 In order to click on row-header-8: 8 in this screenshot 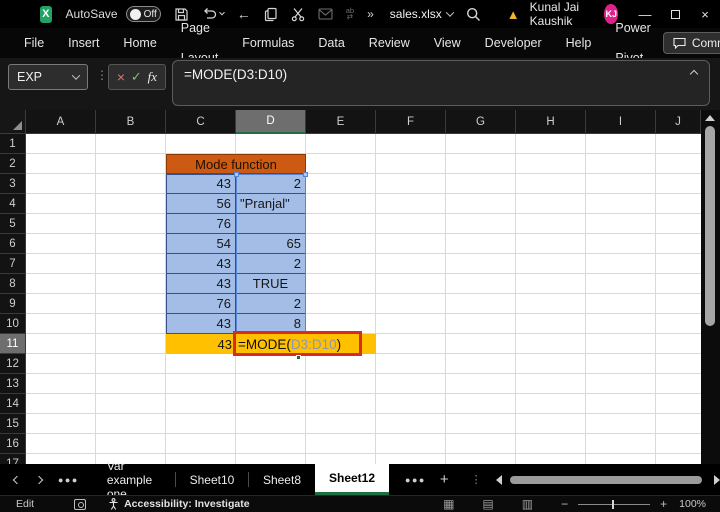, I will do `click(13, 284)`.